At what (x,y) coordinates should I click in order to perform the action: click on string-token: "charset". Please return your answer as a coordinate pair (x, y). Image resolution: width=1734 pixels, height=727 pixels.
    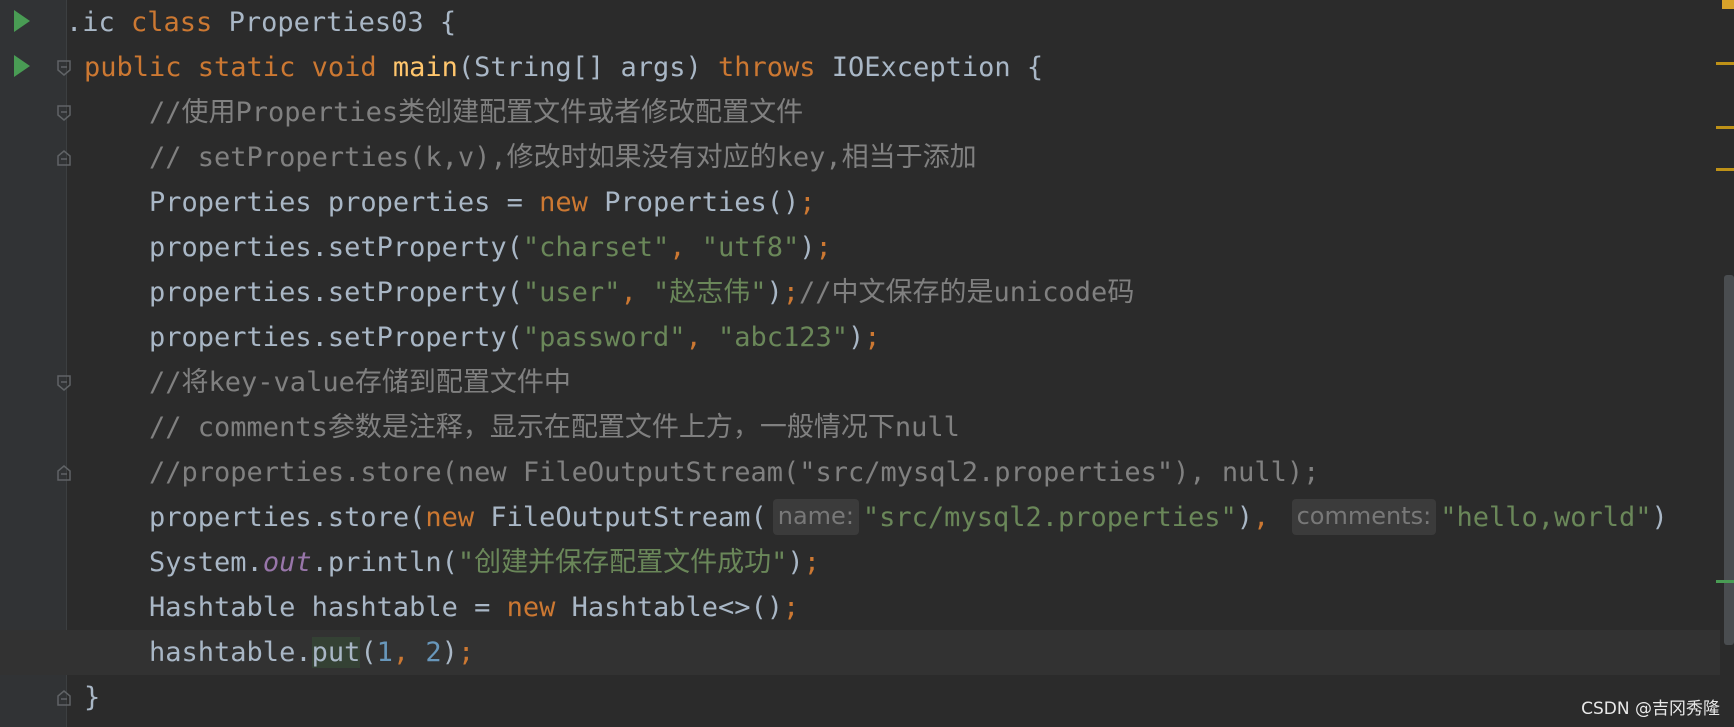
    Looking at the image, I should click on (596, 247).